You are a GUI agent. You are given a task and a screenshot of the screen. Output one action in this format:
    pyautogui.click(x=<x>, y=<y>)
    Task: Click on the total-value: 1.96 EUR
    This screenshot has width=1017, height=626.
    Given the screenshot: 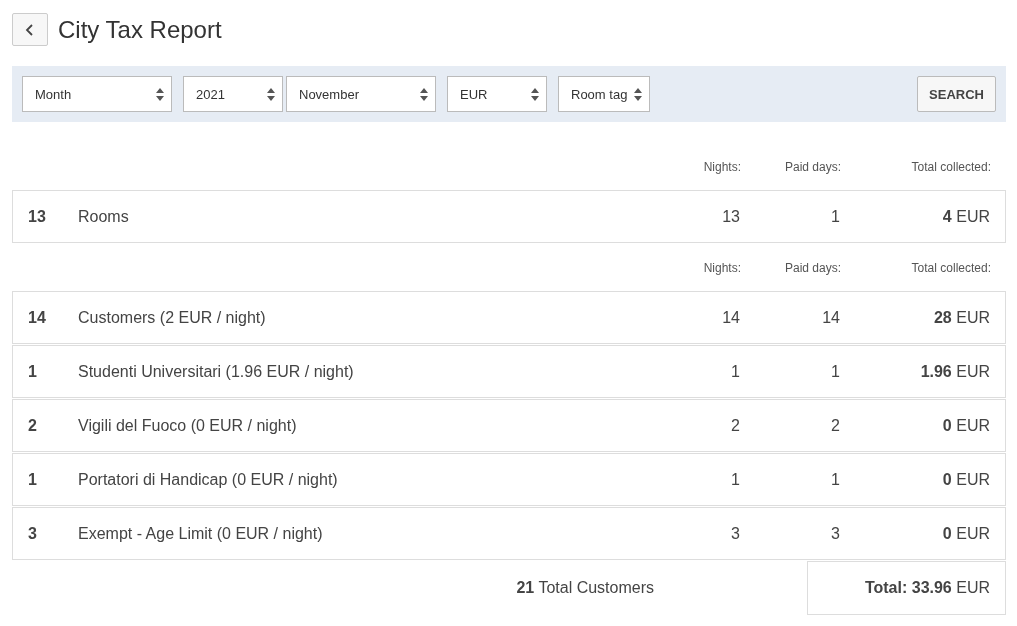 What is the action you would take?
    pyautogui.click(x=954, y=371)
    